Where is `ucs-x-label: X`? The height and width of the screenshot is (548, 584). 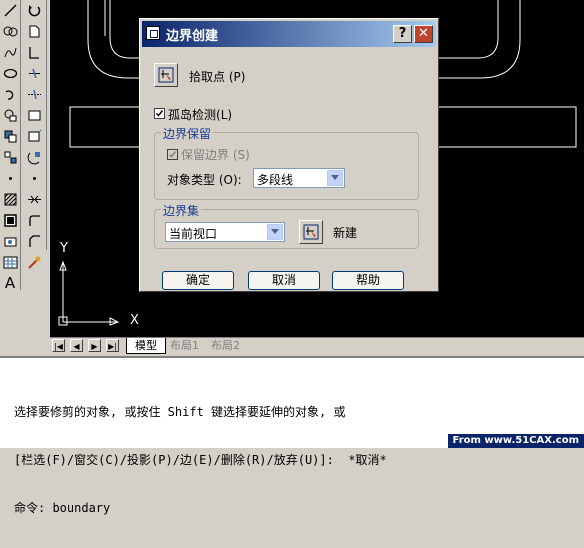
ucs-x-label: X is located at coordinates (134, 320).